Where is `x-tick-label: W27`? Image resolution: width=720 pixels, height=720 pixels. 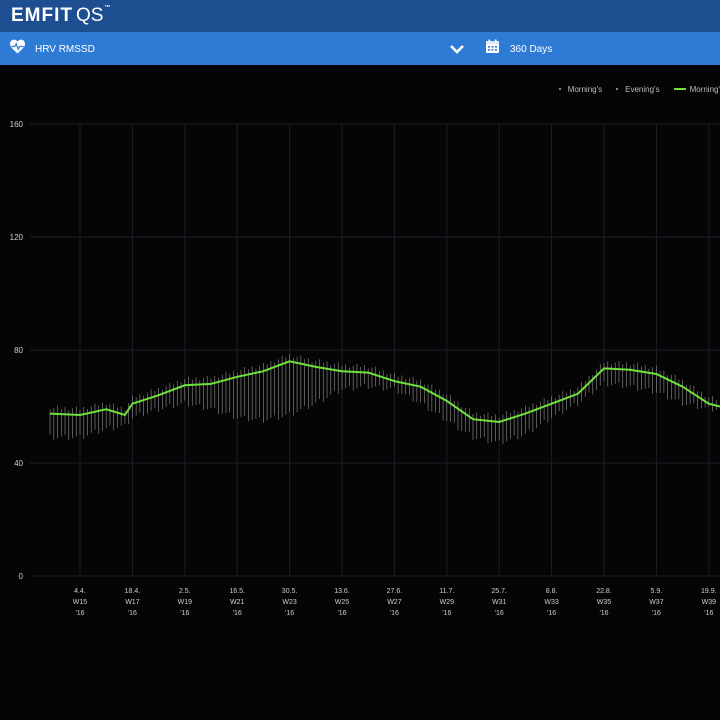 x-tick-label: W27 is located at coordinates (394, 602).